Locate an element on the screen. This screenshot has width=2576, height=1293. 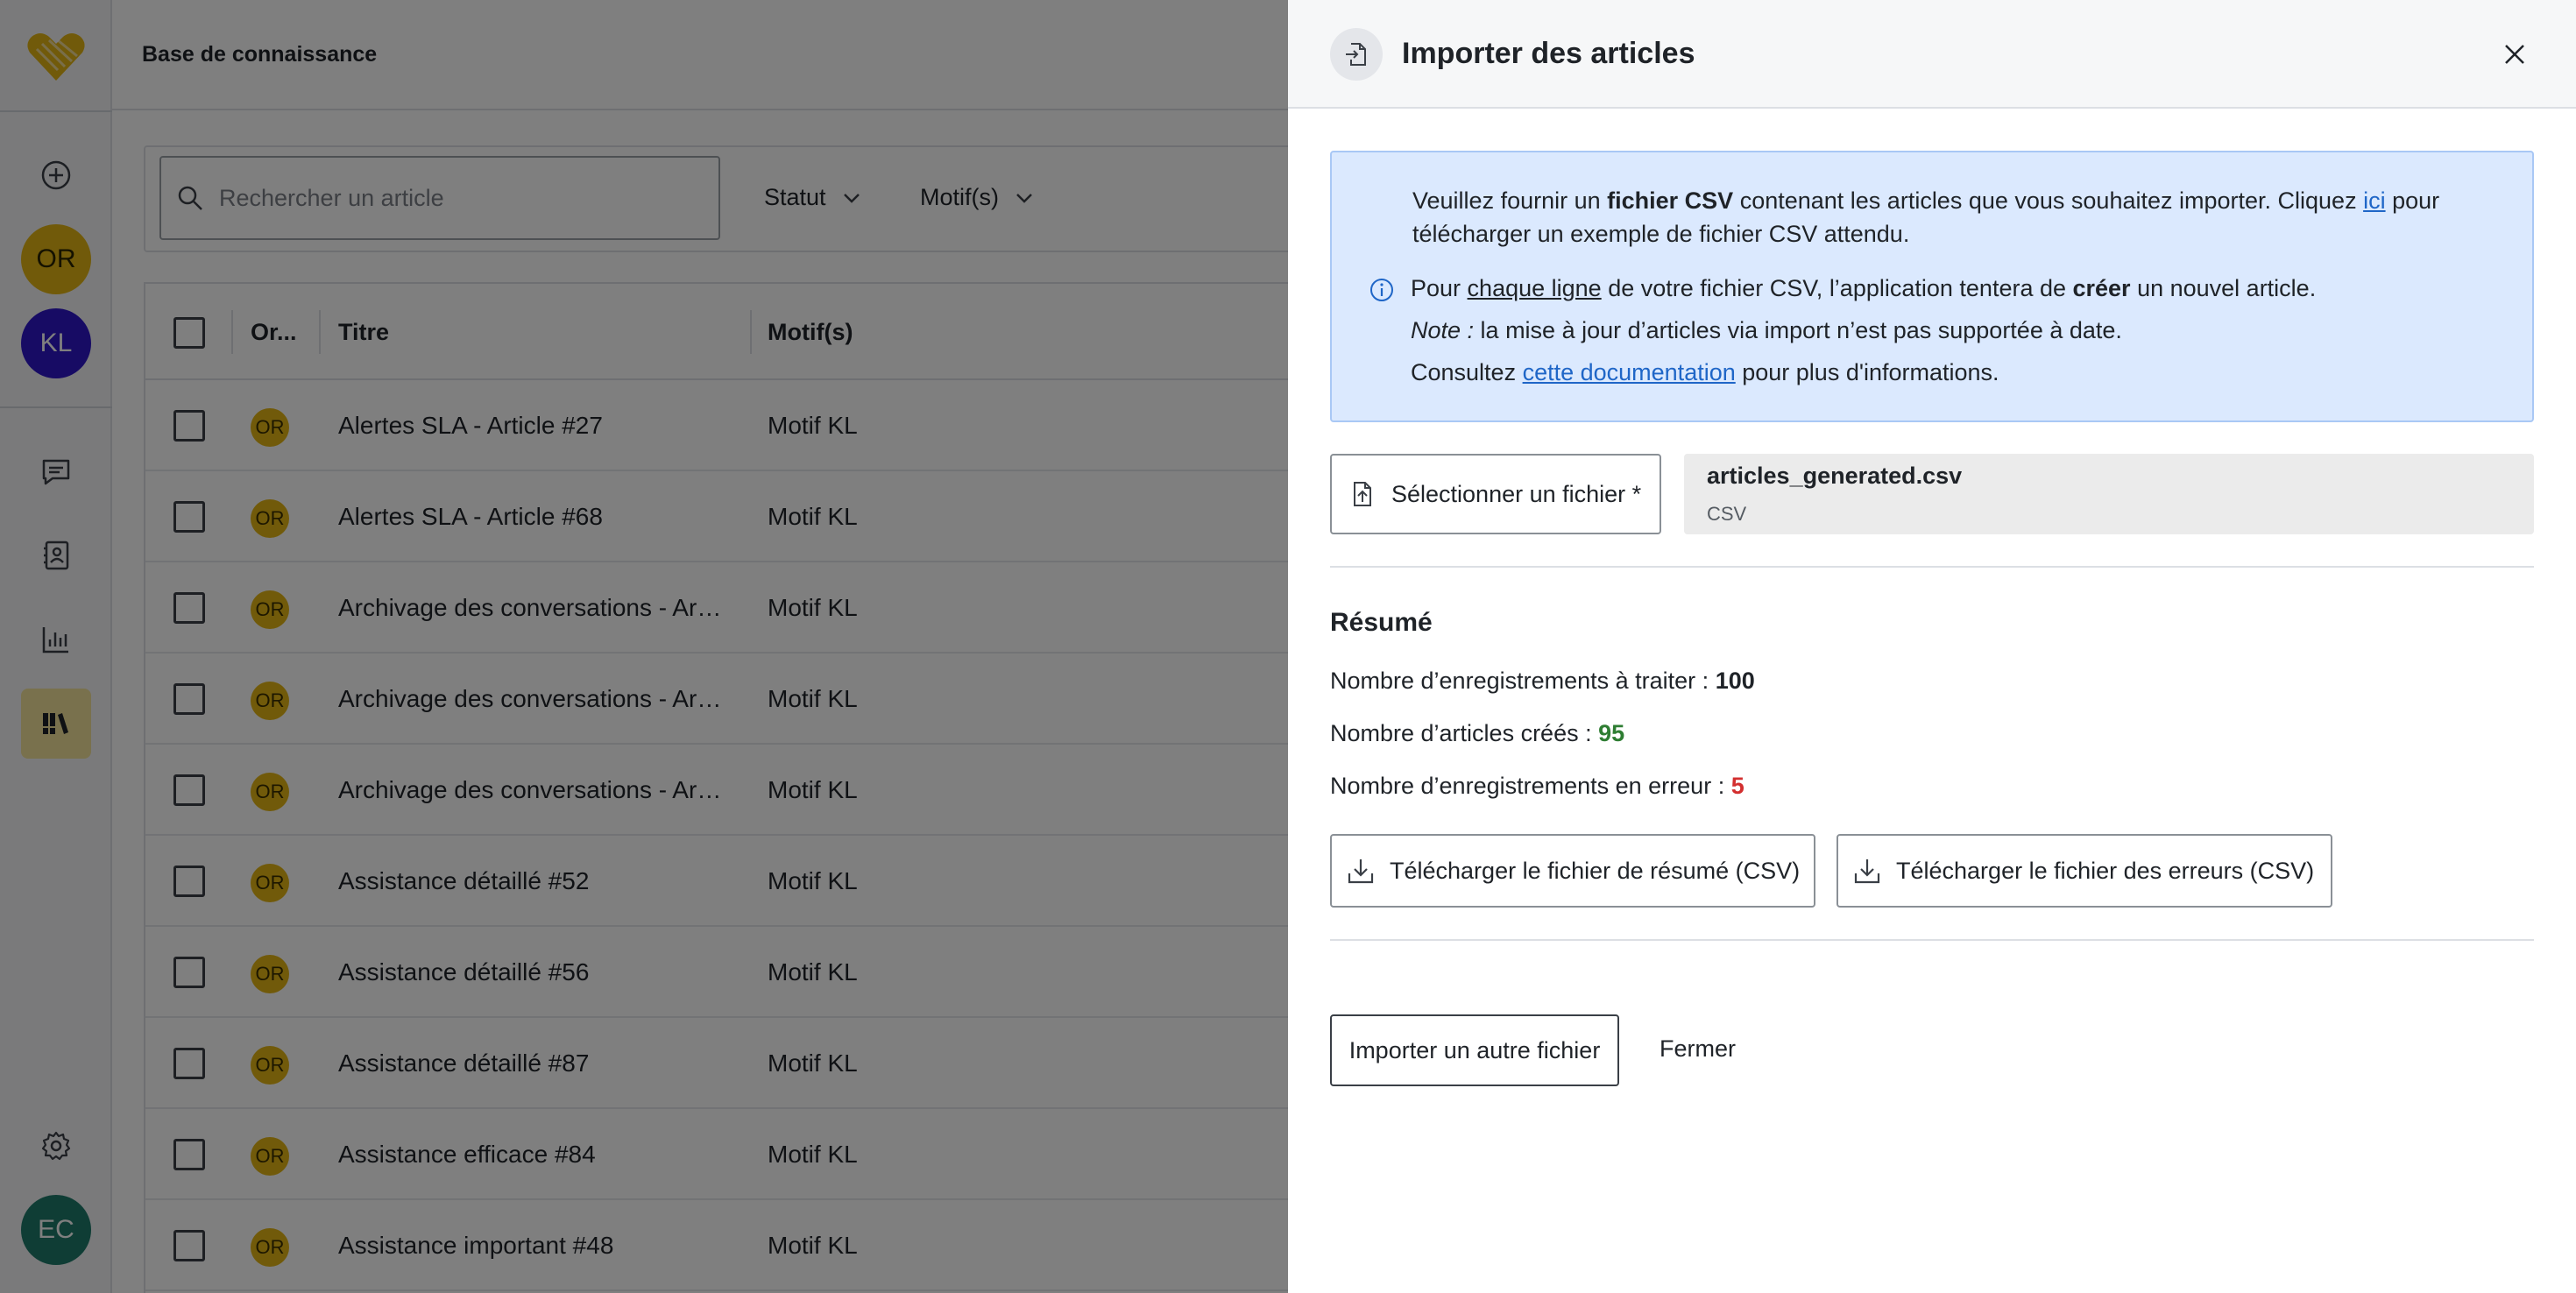
info-text: Veuillez fournir un is located at coordinates (1510, 200).